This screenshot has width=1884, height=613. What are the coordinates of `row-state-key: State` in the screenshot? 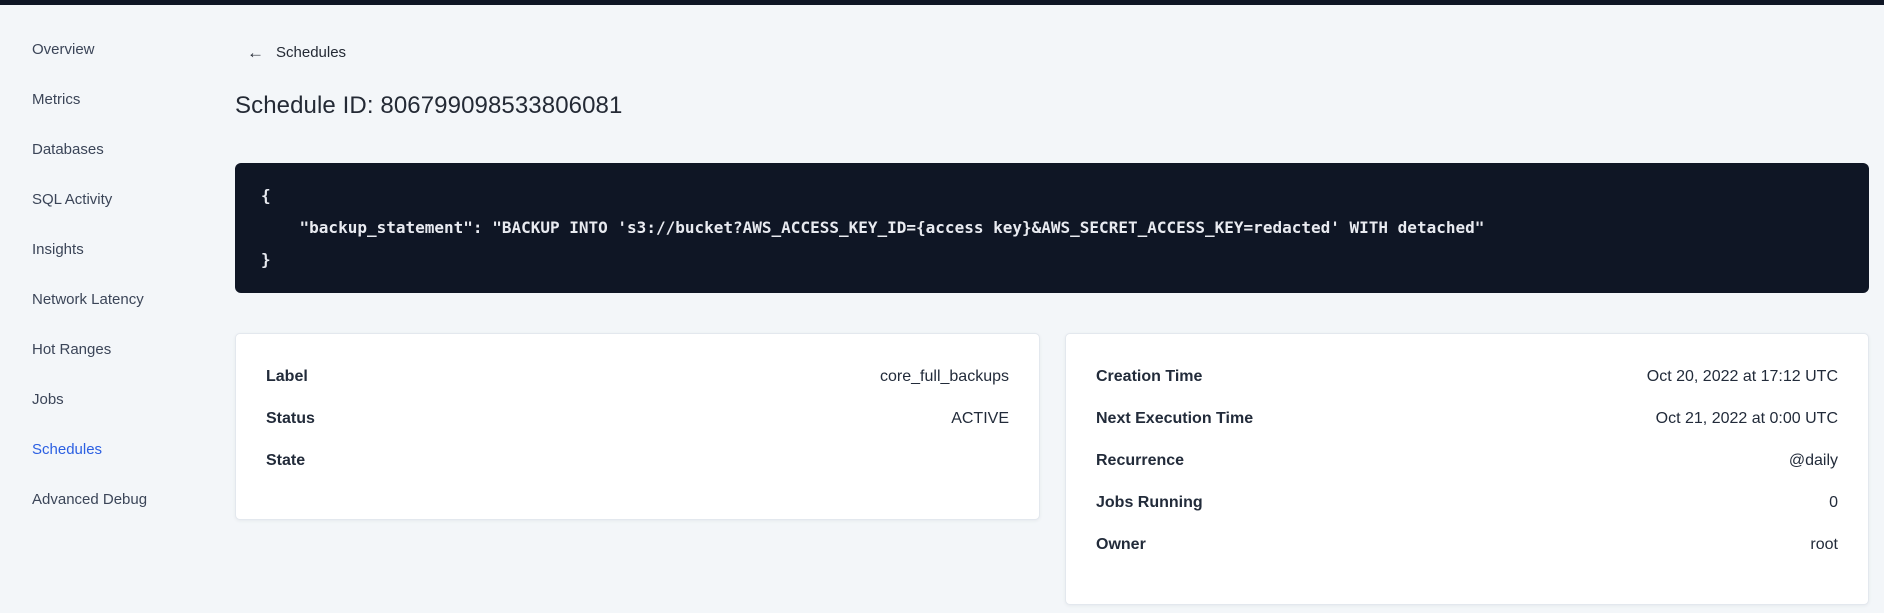 It's located at (286, 460).